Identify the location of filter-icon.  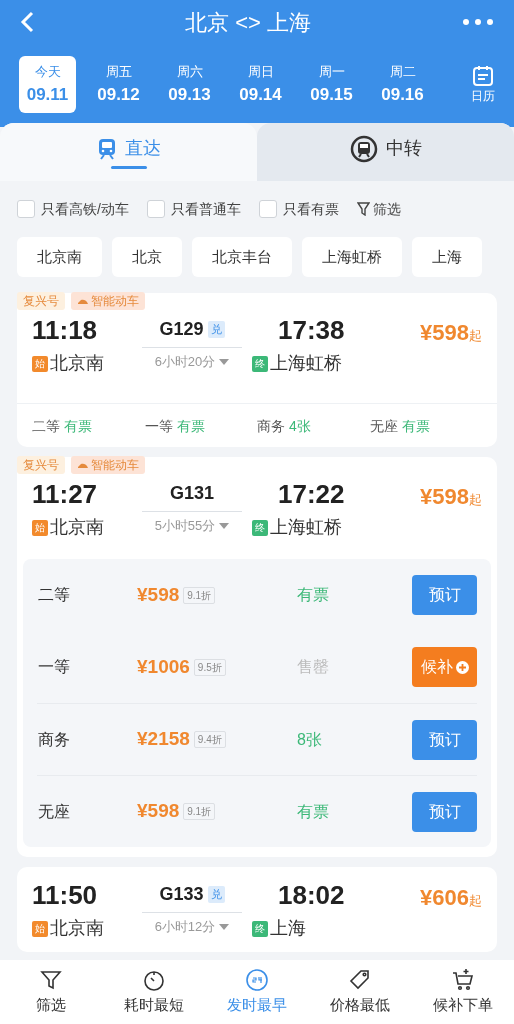
(363, 209).